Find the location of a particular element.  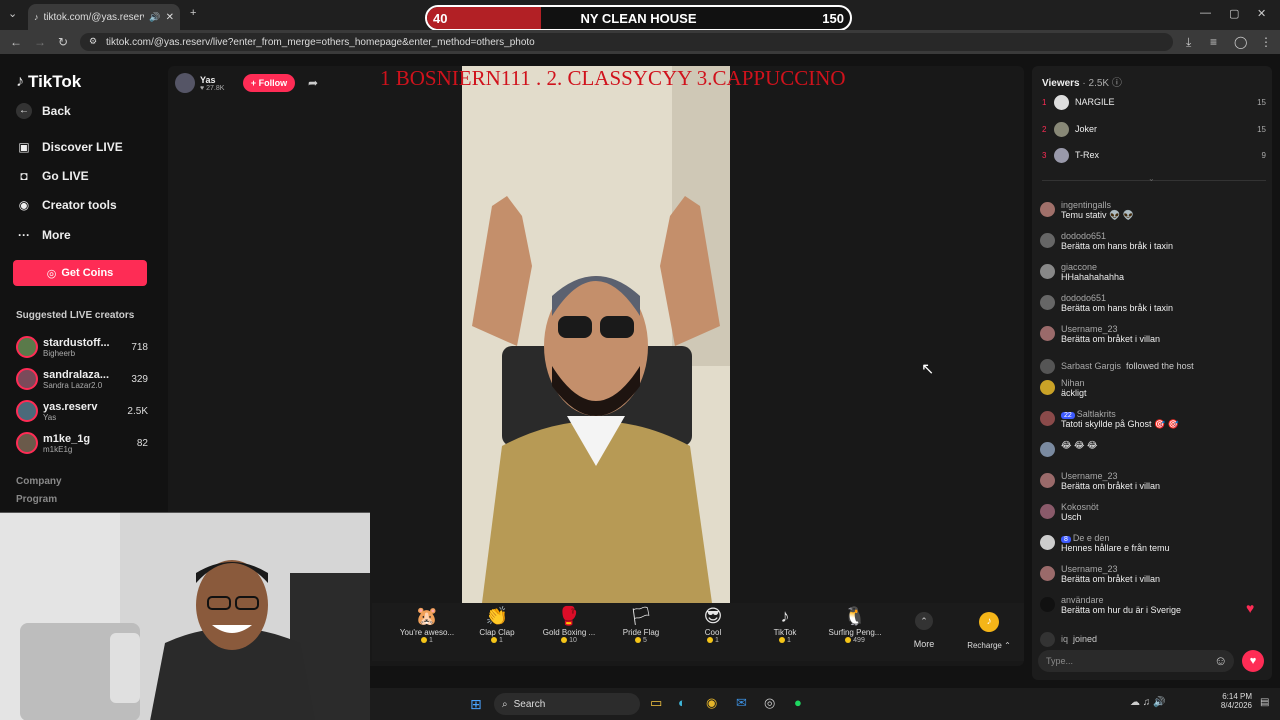

app-icon: ◎ is located at coordinates (769, 703).